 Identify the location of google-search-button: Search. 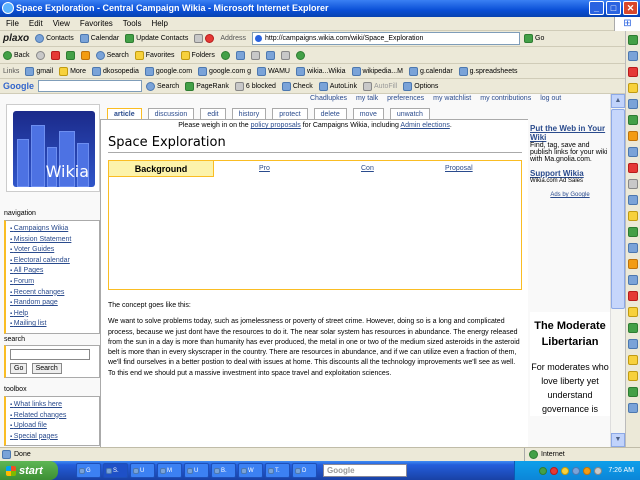
(162, 86).